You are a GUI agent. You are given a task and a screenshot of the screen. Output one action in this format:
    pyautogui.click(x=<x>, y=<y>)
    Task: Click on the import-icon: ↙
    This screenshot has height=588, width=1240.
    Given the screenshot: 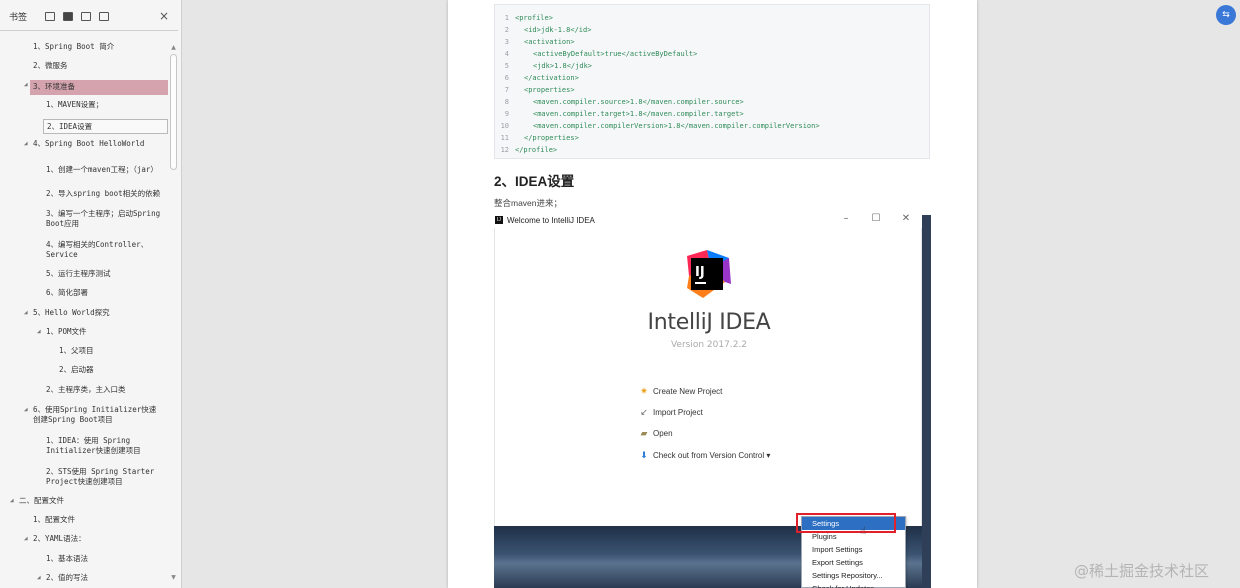 What is the action you would take?
    pyautogui.click(x=644, y=412)
    